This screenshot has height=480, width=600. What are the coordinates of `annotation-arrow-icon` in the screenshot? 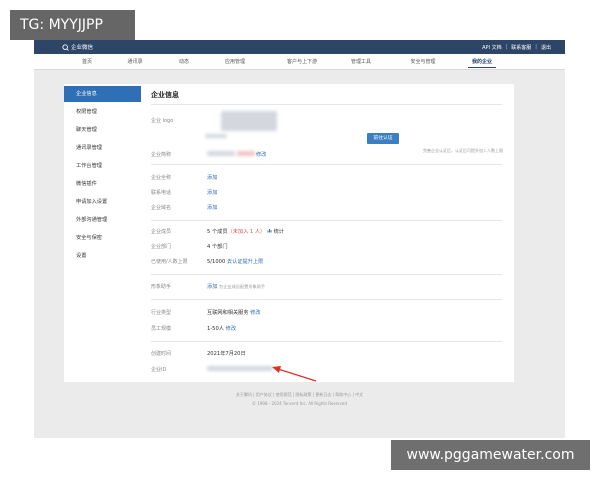 It's located at (294, 374).